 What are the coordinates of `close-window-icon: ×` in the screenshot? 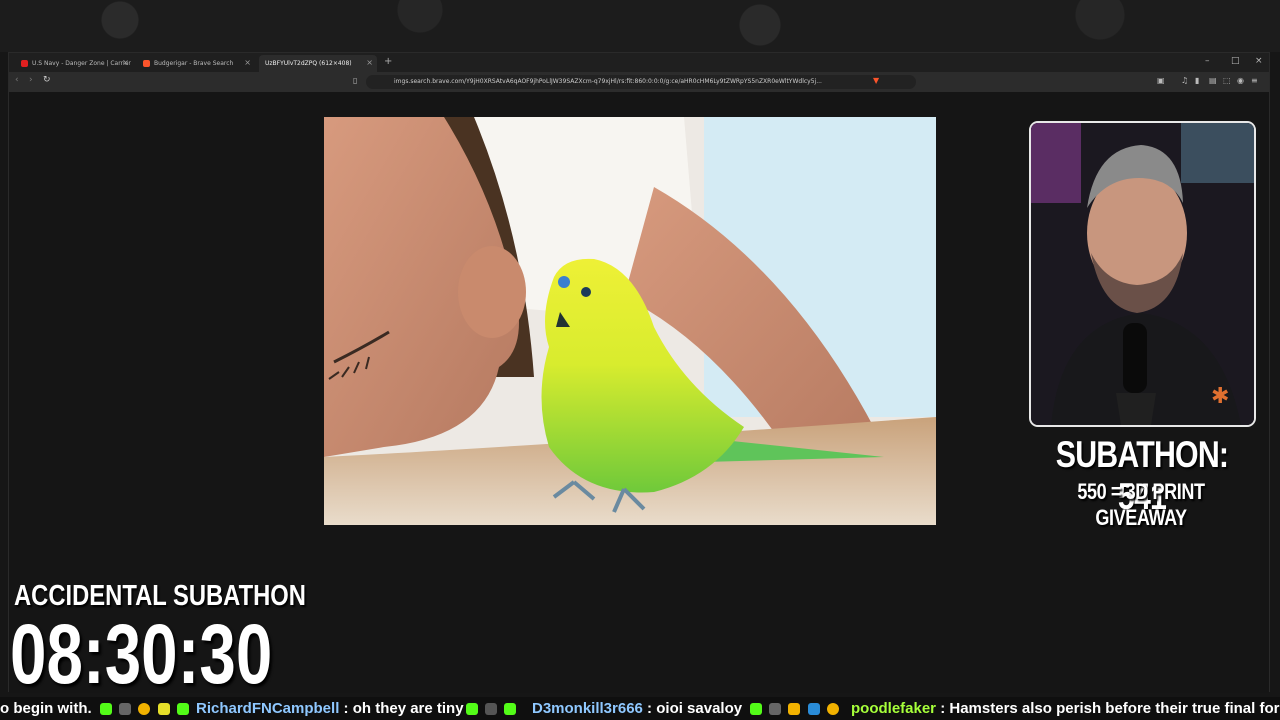 It's located at (1259, 61).